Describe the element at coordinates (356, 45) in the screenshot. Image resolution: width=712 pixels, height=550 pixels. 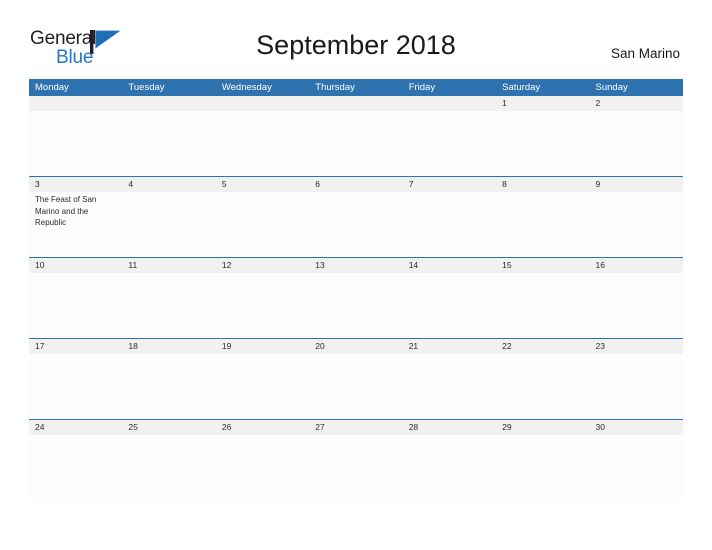
I see `page-title: September 2018` at that location.